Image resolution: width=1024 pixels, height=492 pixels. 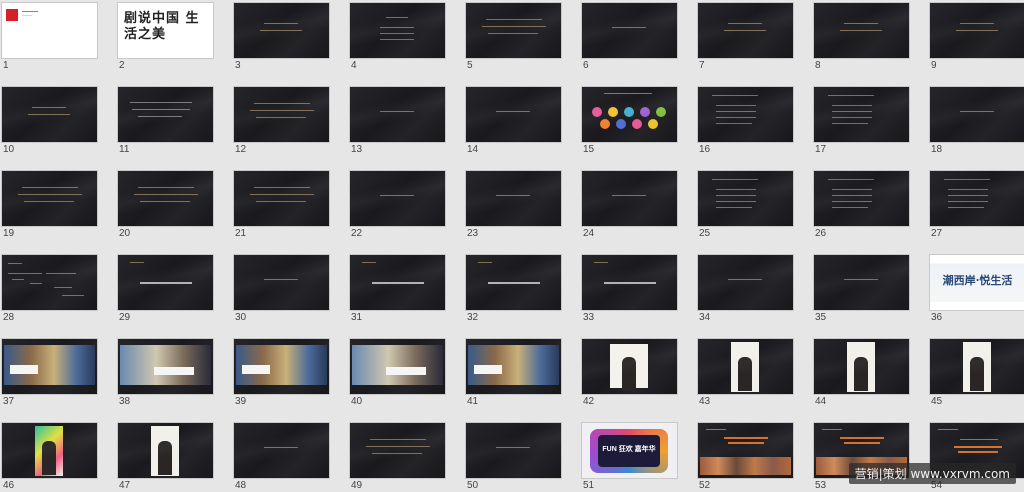 What do you see at coordinates (357, 317) in the screenshot?
I see `slide-number: 31` at bounding box center [357, 317].